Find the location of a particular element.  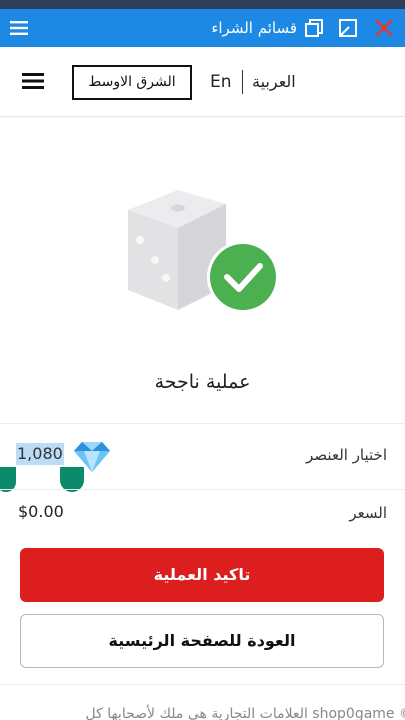

status-strip is located at coordinates (202, 4).